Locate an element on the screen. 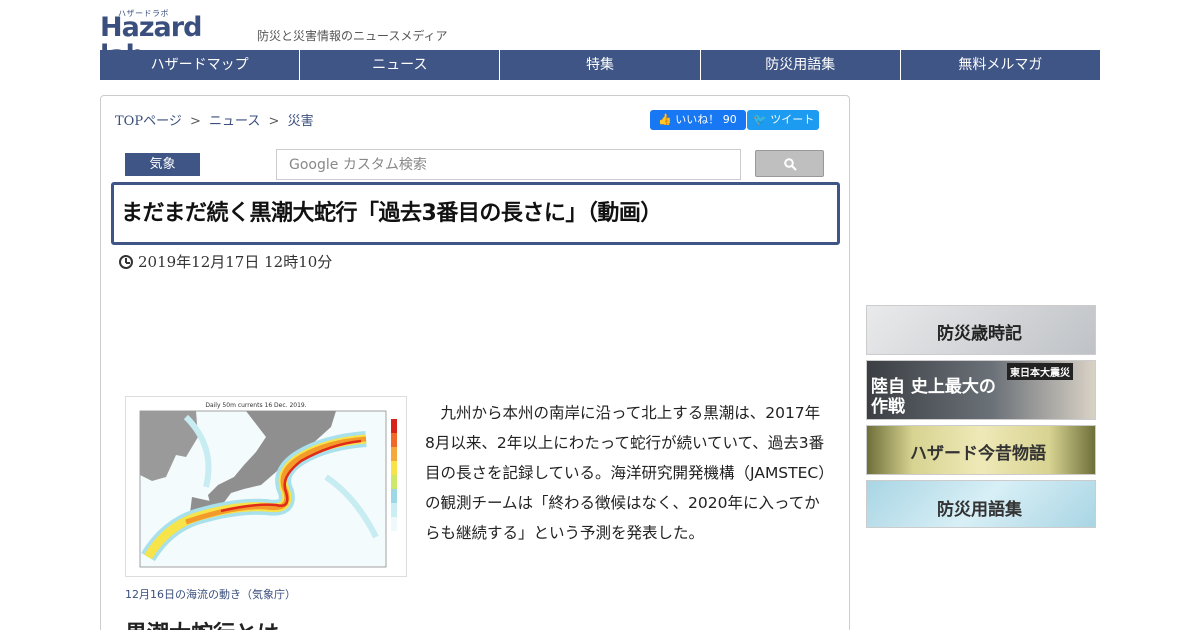  banner-hazard-history: ハザード今昔物語 is located at coordinates (981, 450).